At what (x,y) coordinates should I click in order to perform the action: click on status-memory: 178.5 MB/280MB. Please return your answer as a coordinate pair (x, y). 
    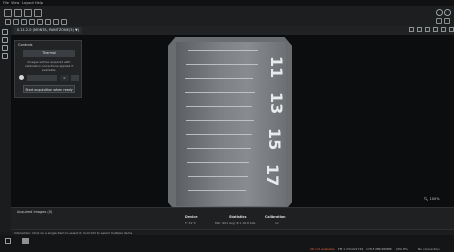
    Looking at the image, I should click on (379, 249).